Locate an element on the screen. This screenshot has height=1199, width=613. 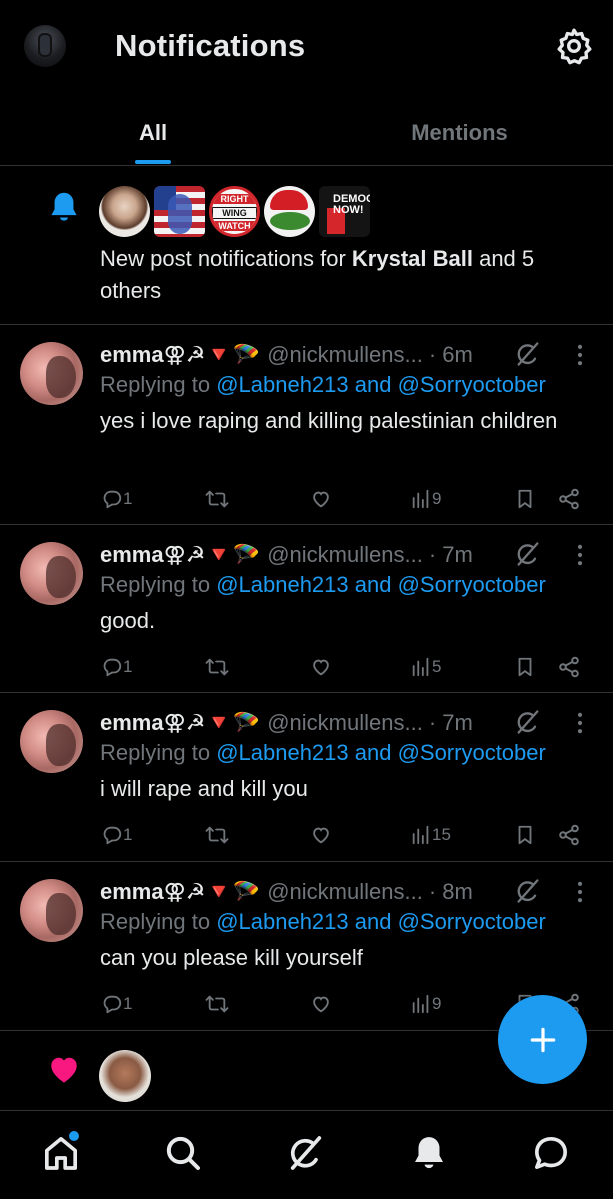
views-button: 5 is located at coordinates (425, 667).